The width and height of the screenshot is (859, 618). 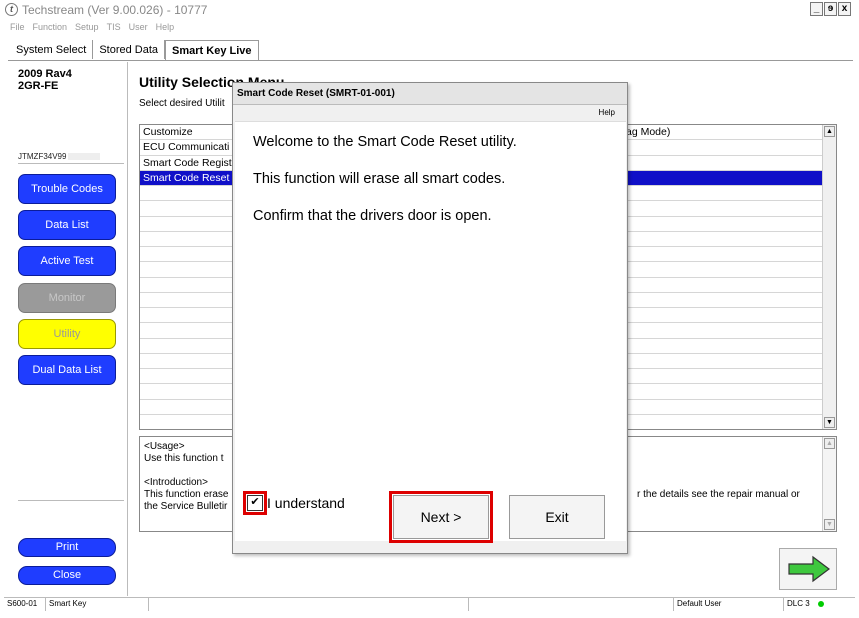 What do you see at coordinates (441, 517) in the screenshot?
I see `next-button: Next >` at bounding box center [441, 517].